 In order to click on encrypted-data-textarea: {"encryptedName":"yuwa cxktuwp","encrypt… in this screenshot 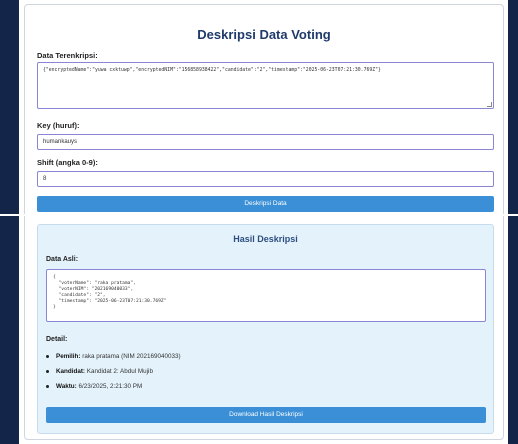, I will do `click(265, 85)`.